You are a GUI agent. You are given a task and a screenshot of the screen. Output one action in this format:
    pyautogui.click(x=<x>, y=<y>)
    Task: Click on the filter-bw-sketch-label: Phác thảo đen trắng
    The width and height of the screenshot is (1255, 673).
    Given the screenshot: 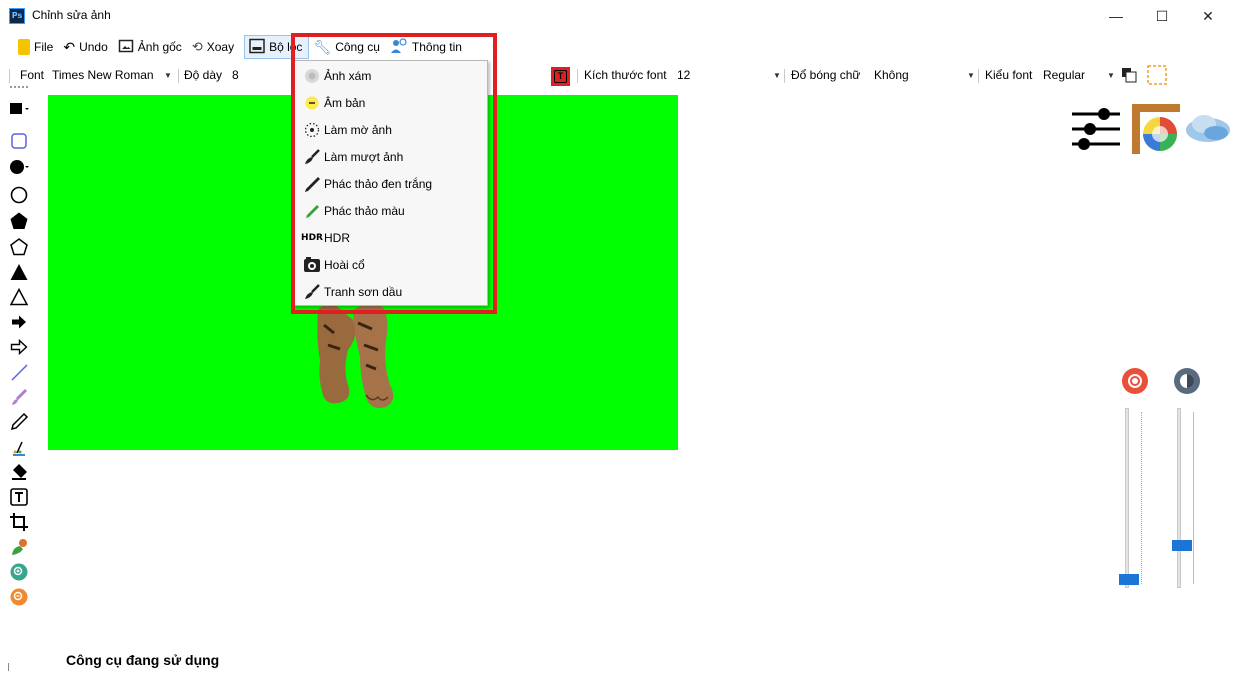 What is the action you would take?
    pyautogui.click(x=378, y=183)
    